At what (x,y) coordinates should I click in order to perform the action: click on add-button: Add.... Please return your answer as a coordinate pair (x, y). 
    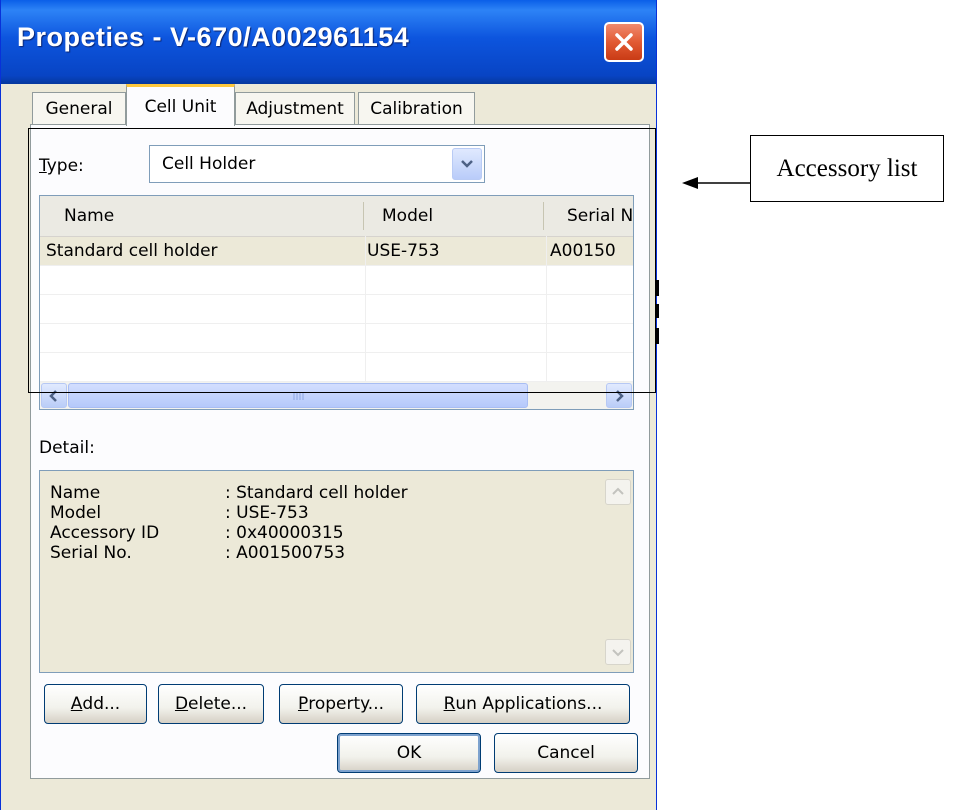
    Looking at the image, I should click on (95, 704).